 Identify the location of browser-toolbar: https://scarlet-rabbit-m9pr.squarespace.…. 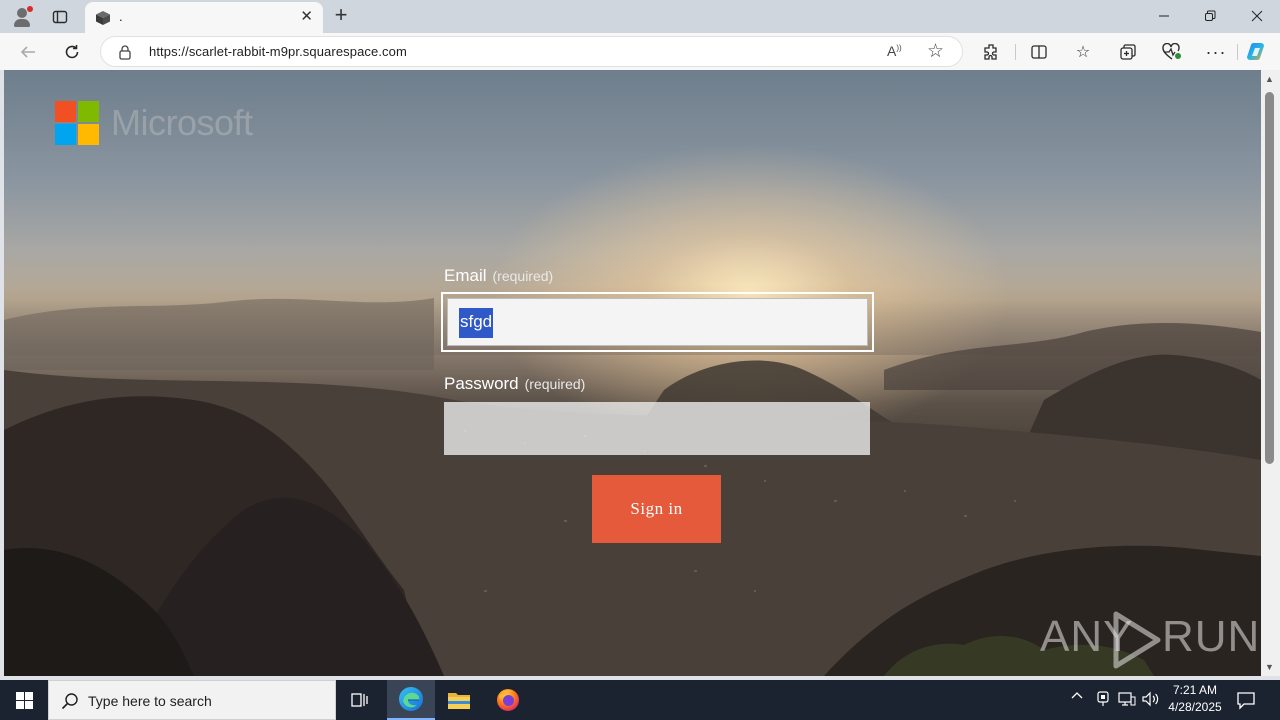
(640, 51).